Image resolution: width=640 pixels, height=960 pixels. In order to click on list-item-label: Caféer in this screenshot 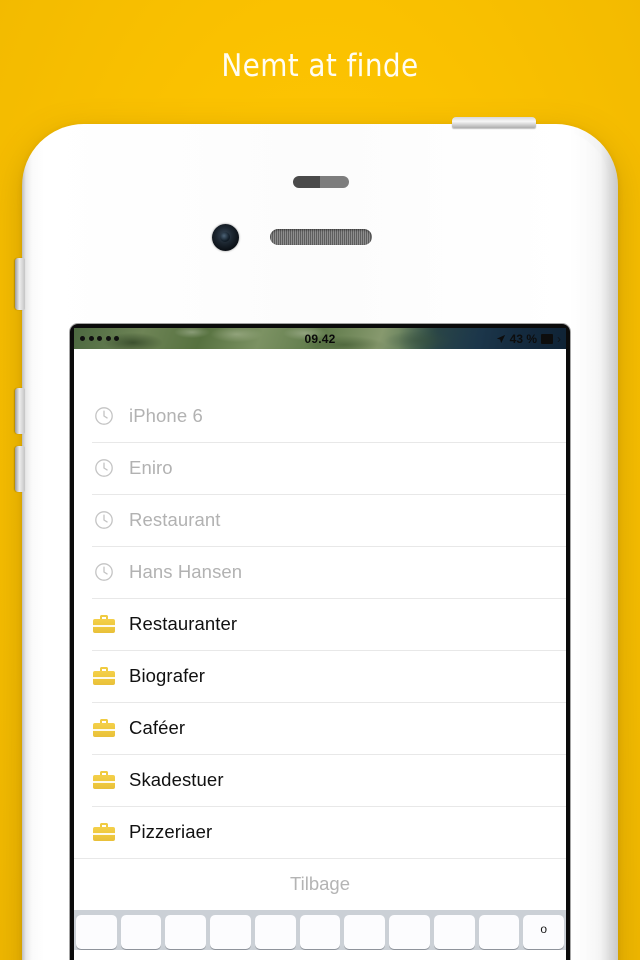, I will do `click(157, 727)`.